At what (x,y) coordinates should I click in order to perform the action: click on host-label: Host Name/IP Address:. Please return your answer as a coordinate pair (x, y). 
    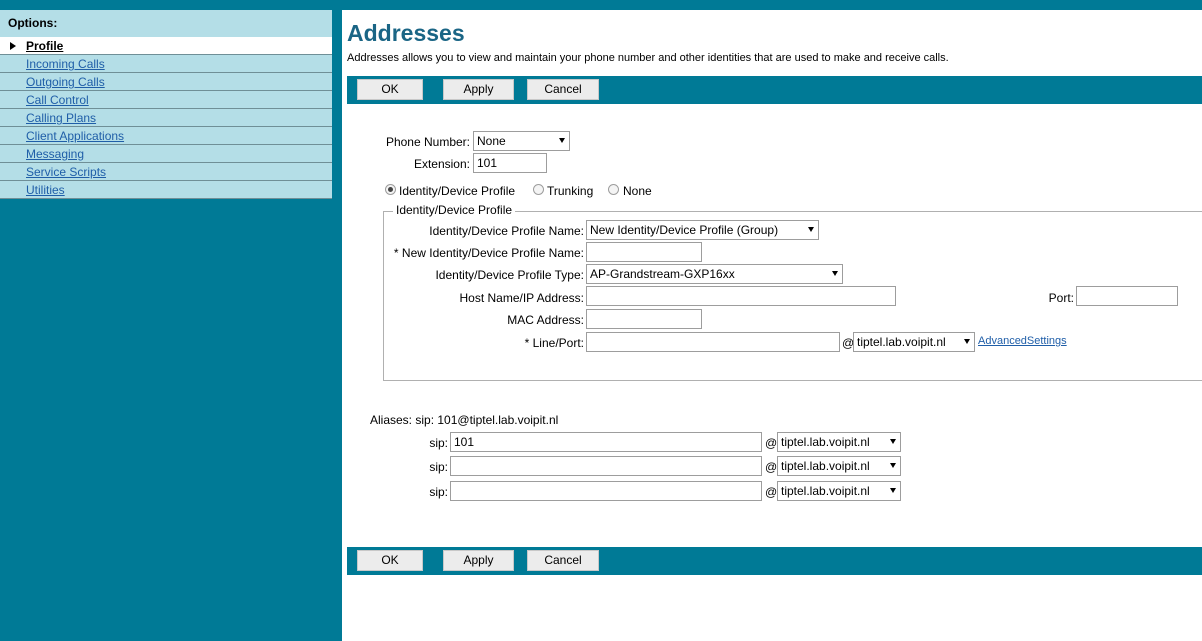
    Looking at the image, I should click on (522, 298).